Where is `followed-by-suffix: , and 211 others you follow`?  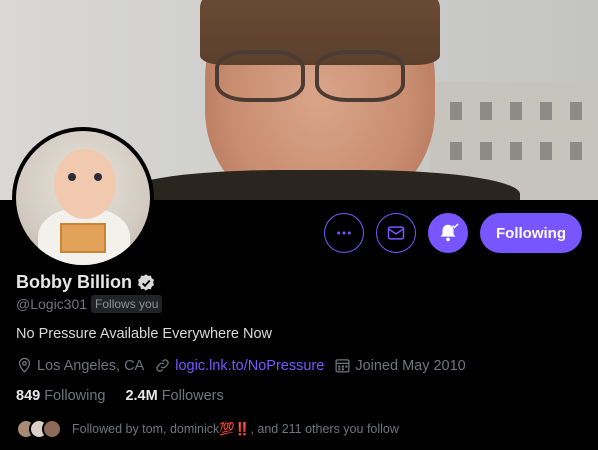 followed-by-suffix: , and 211 others you follow is located at coordinates (324, 428).